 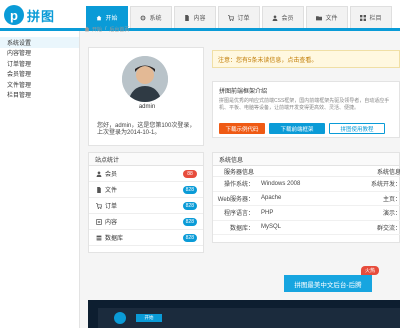 I want to click on sidebar-item-label: 内容管理, so click(x=19, y=54).